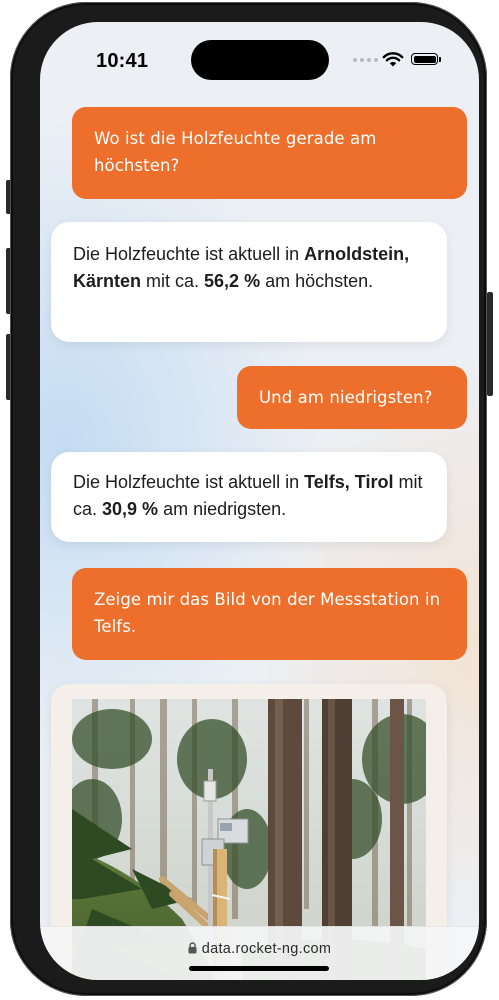  I want to click on url-text: data.rocket-ng.com, so click(267, 949).